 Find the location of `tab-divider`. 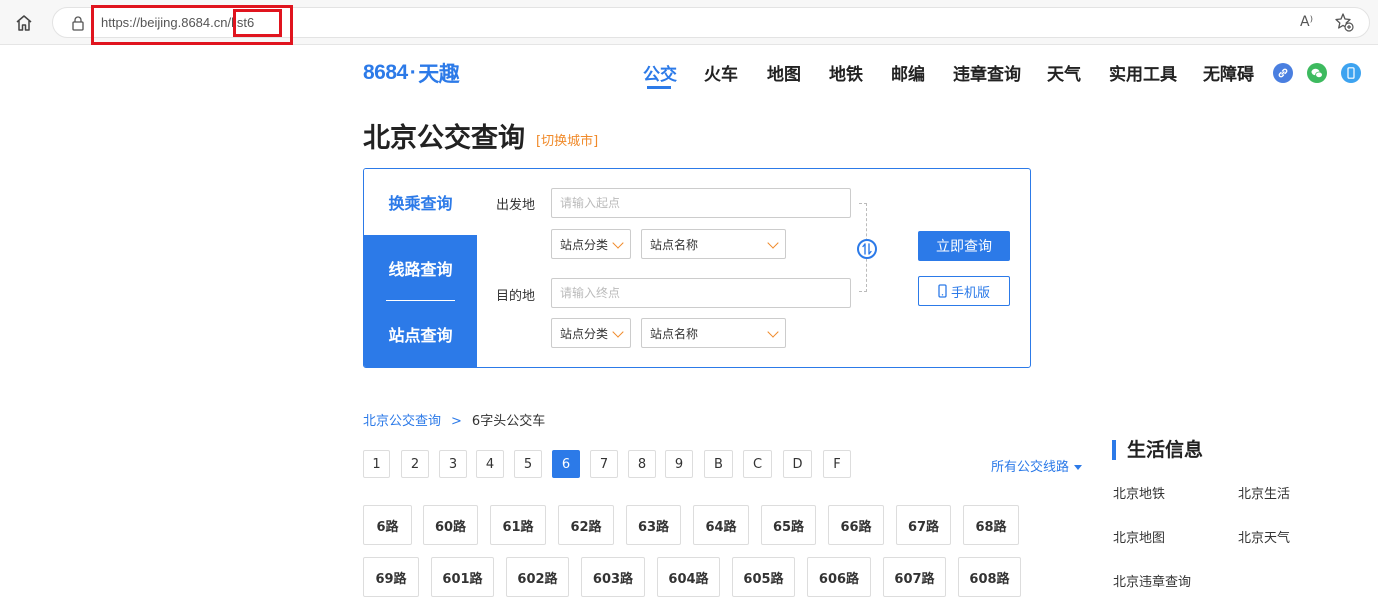

tab-divider is located at coordinates (420, 300).